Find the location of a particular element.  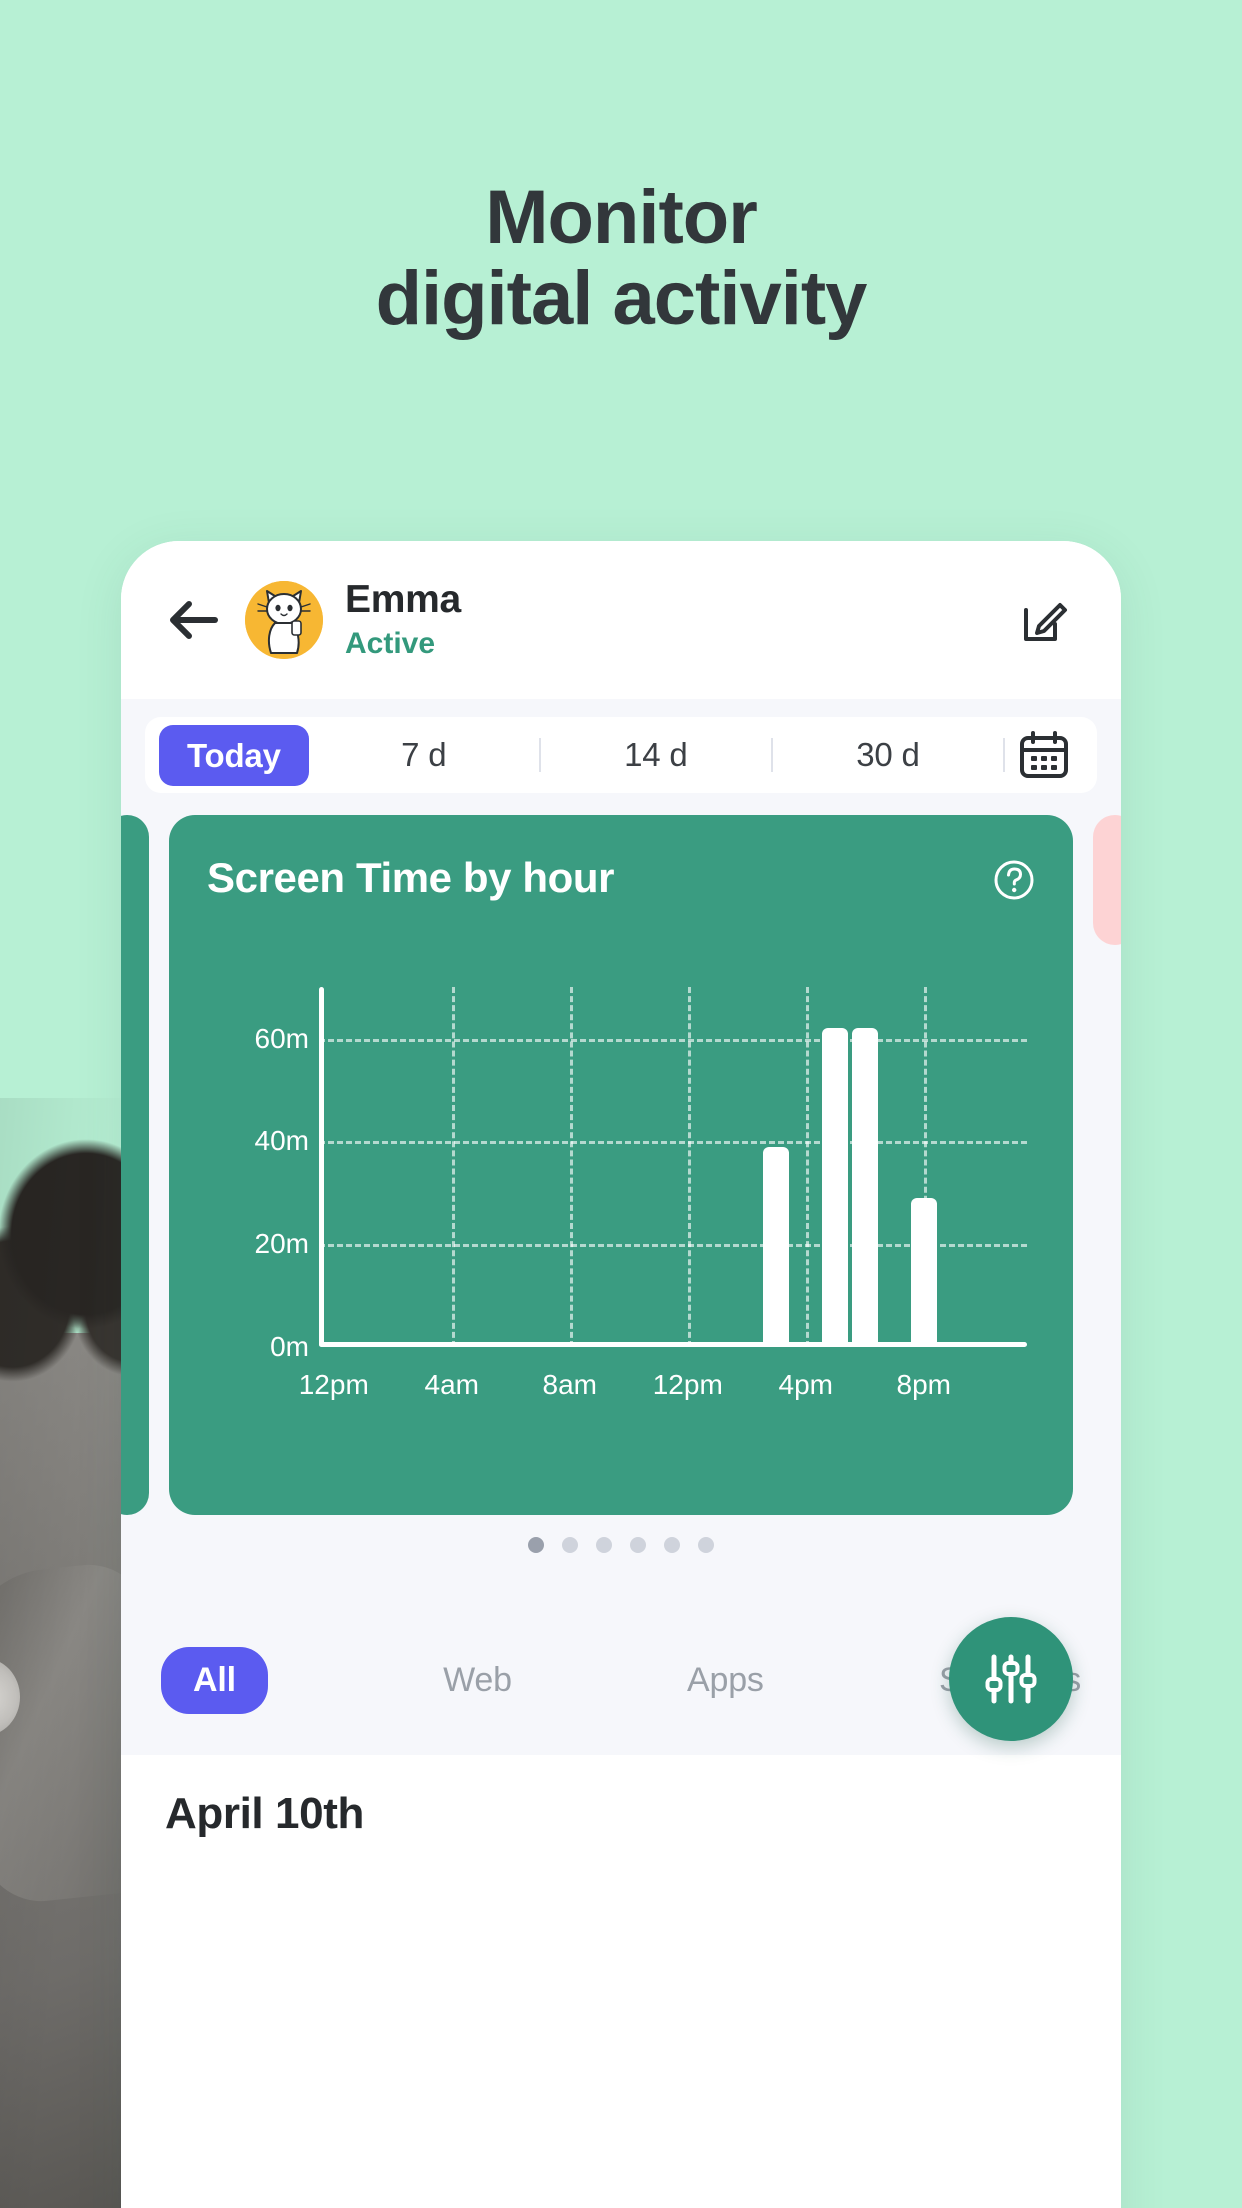

chart-x-tick-label: 8am is located at coordinates (569, 1385).